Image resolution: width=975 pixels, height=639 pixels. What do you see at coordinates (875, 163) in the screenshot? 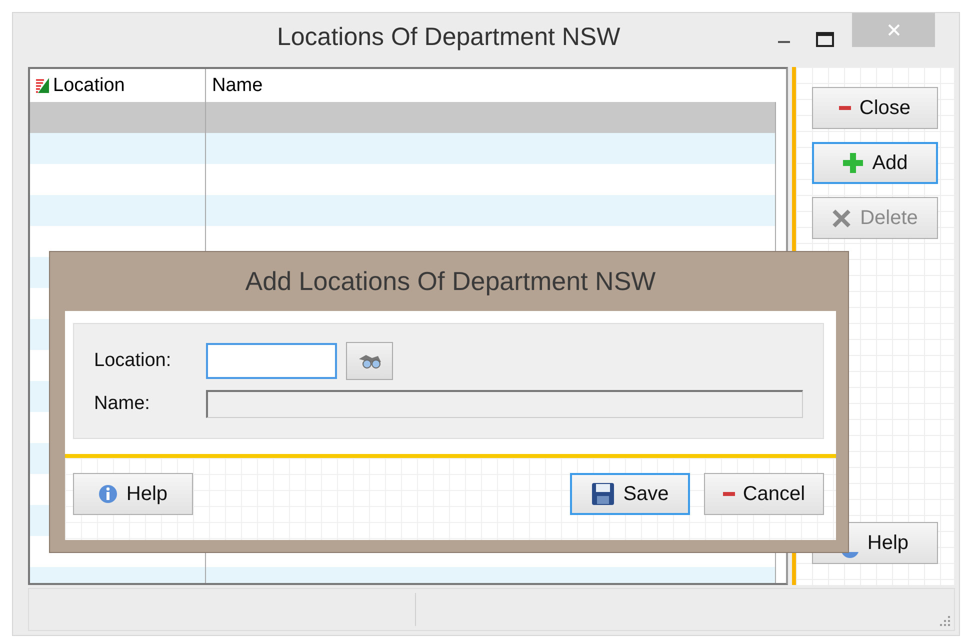
I see `toolbar-button: Add` at bounding box center [875, 163].